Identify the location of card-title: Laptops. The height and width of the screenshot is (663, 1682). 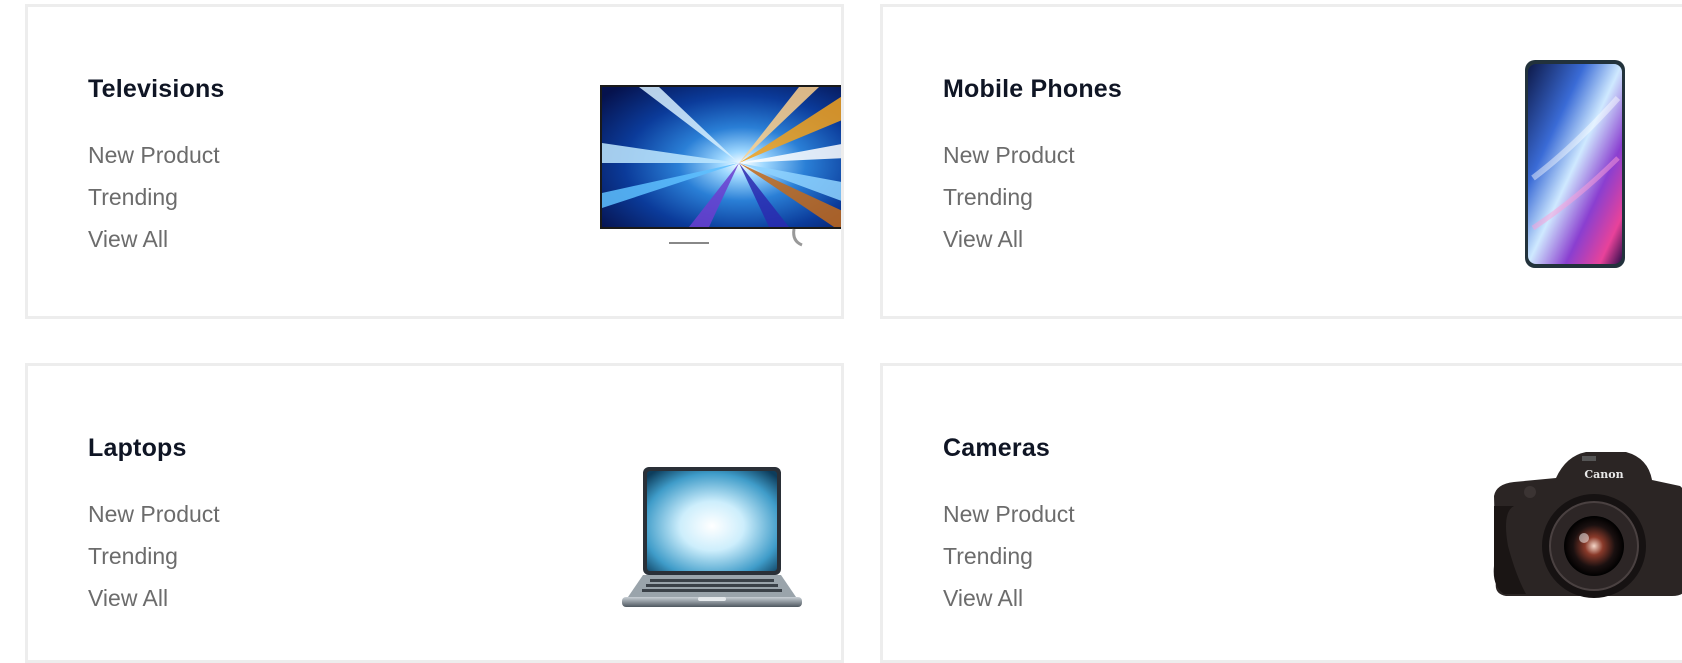
(137, 448).